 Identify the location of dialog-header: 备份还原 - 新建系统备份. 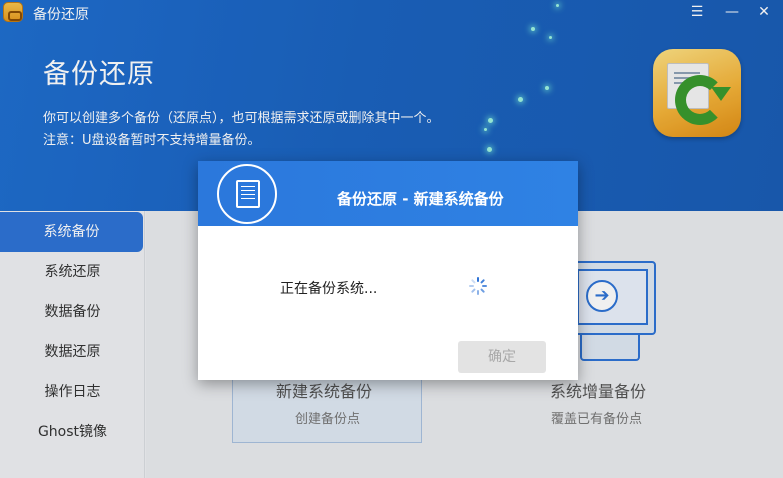
(388, 193).